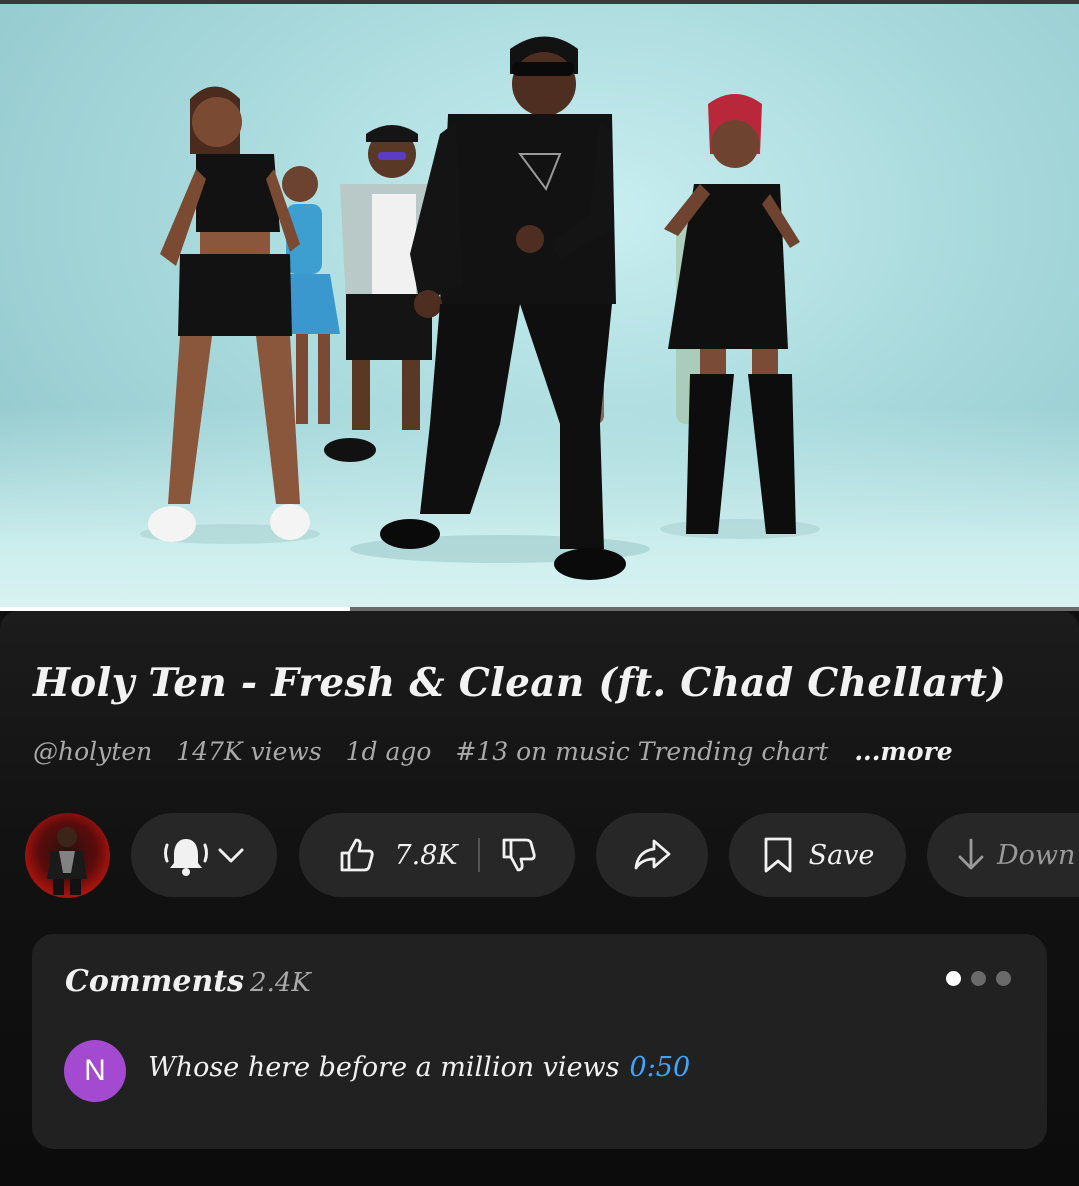  Describe the element at coordinates (155, 981) in the screenshot. I see `comments-title: Comments` at that location.